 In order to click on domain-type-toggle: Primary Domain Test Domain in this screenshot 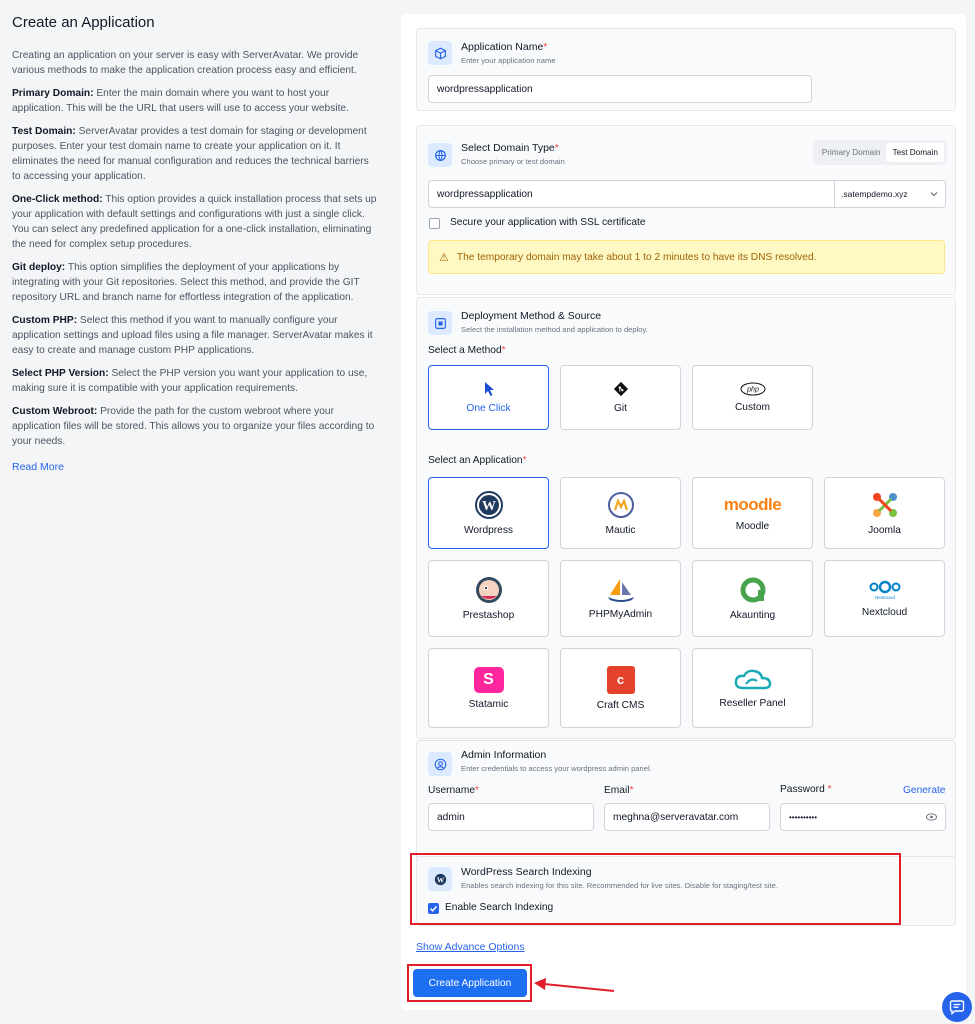, I will do `click(879, 152)`.